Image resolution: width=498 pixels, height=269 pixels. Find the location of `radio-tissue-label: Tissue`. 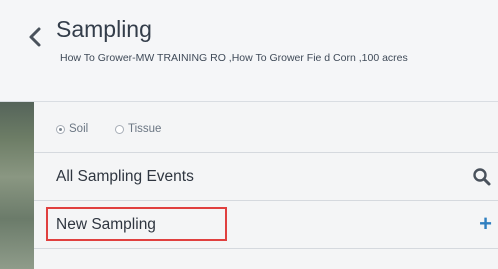

radio-tissue-label: Tissue is located at coordinates (145, 129).